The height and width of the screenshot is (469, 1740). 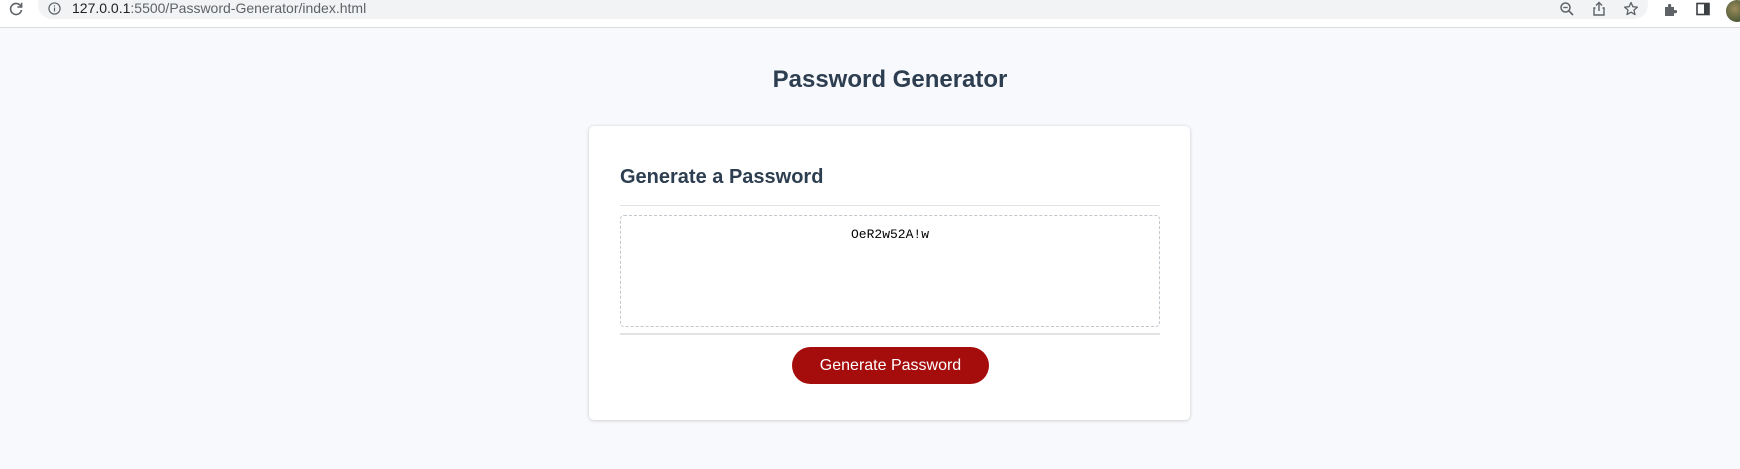 What do you see at coordinates (889, 234) in the screenshot?
I see `password-text: OeR2w52A!w` at bounding box center [889, 234].